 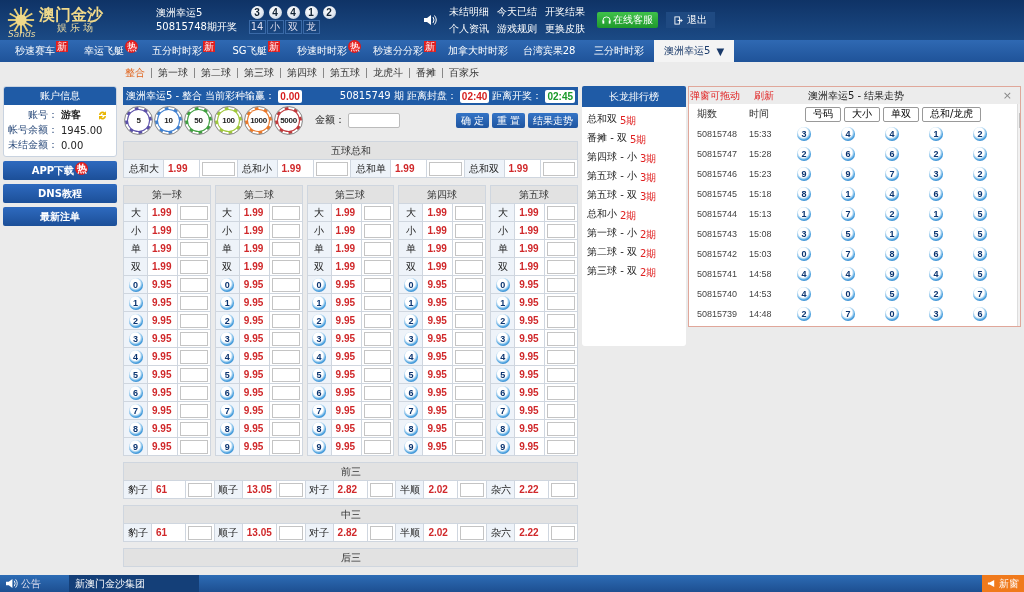 What do you see at coordinates (508, 120) in the screenshot?
I see `action-button: 重 置` at bounding box center [508, 120].